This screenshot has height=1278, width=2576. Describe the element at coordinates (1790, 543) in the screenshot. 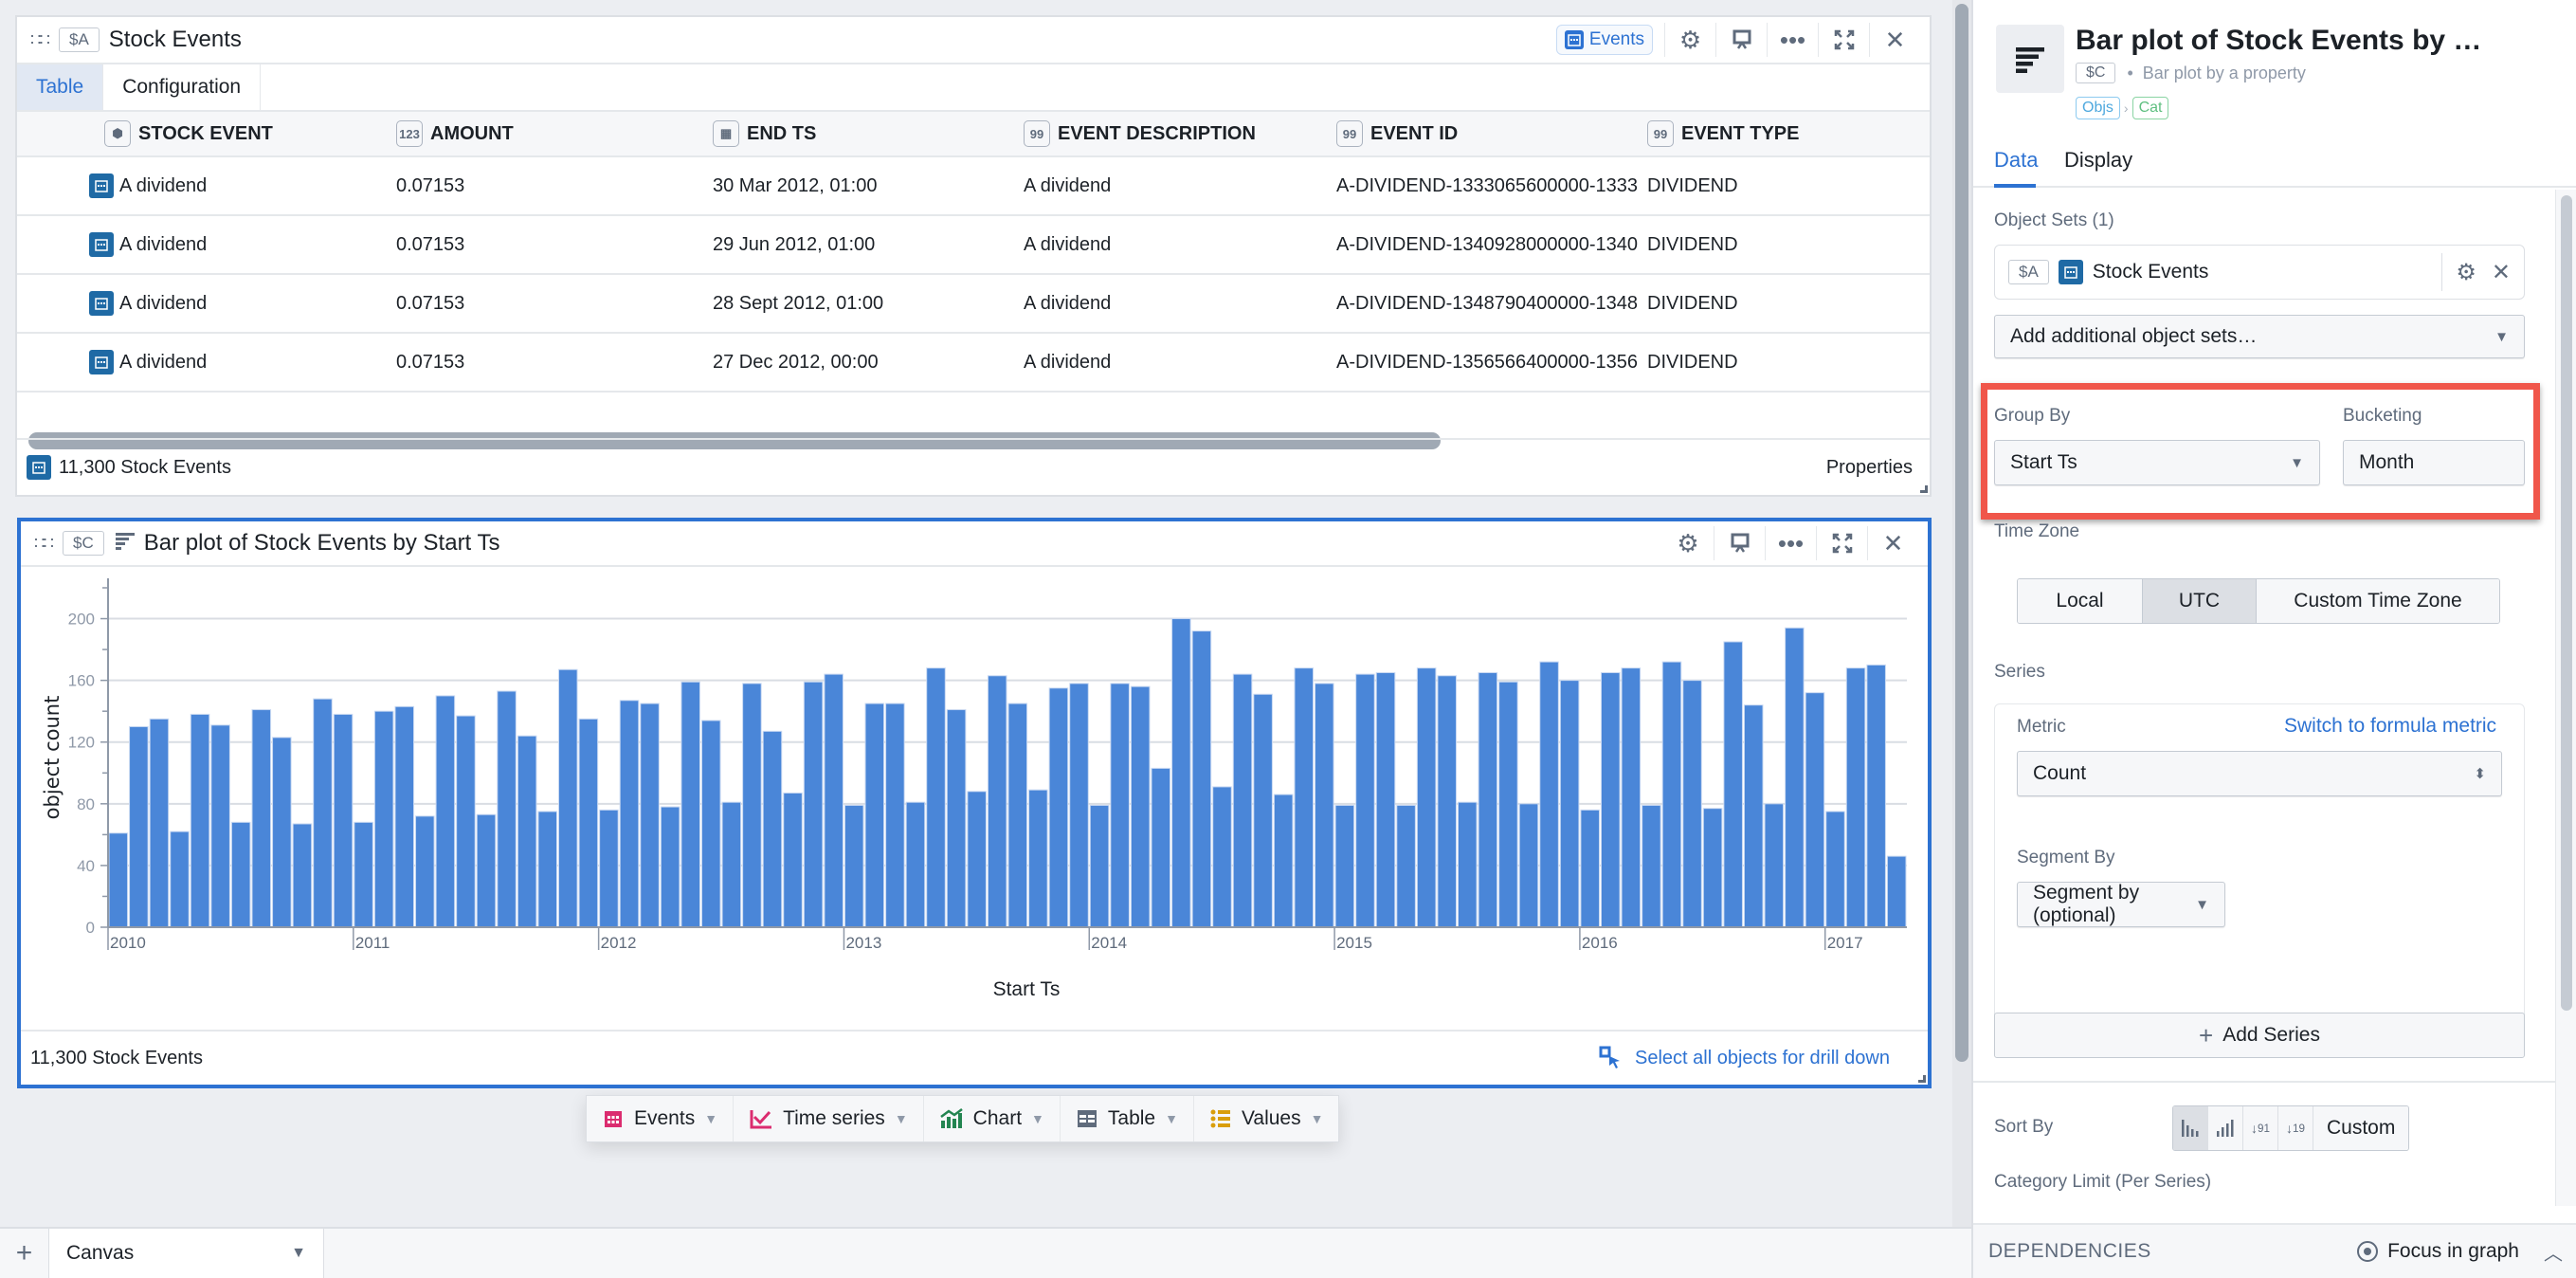

I see `more-options-icon: •••` at that location.